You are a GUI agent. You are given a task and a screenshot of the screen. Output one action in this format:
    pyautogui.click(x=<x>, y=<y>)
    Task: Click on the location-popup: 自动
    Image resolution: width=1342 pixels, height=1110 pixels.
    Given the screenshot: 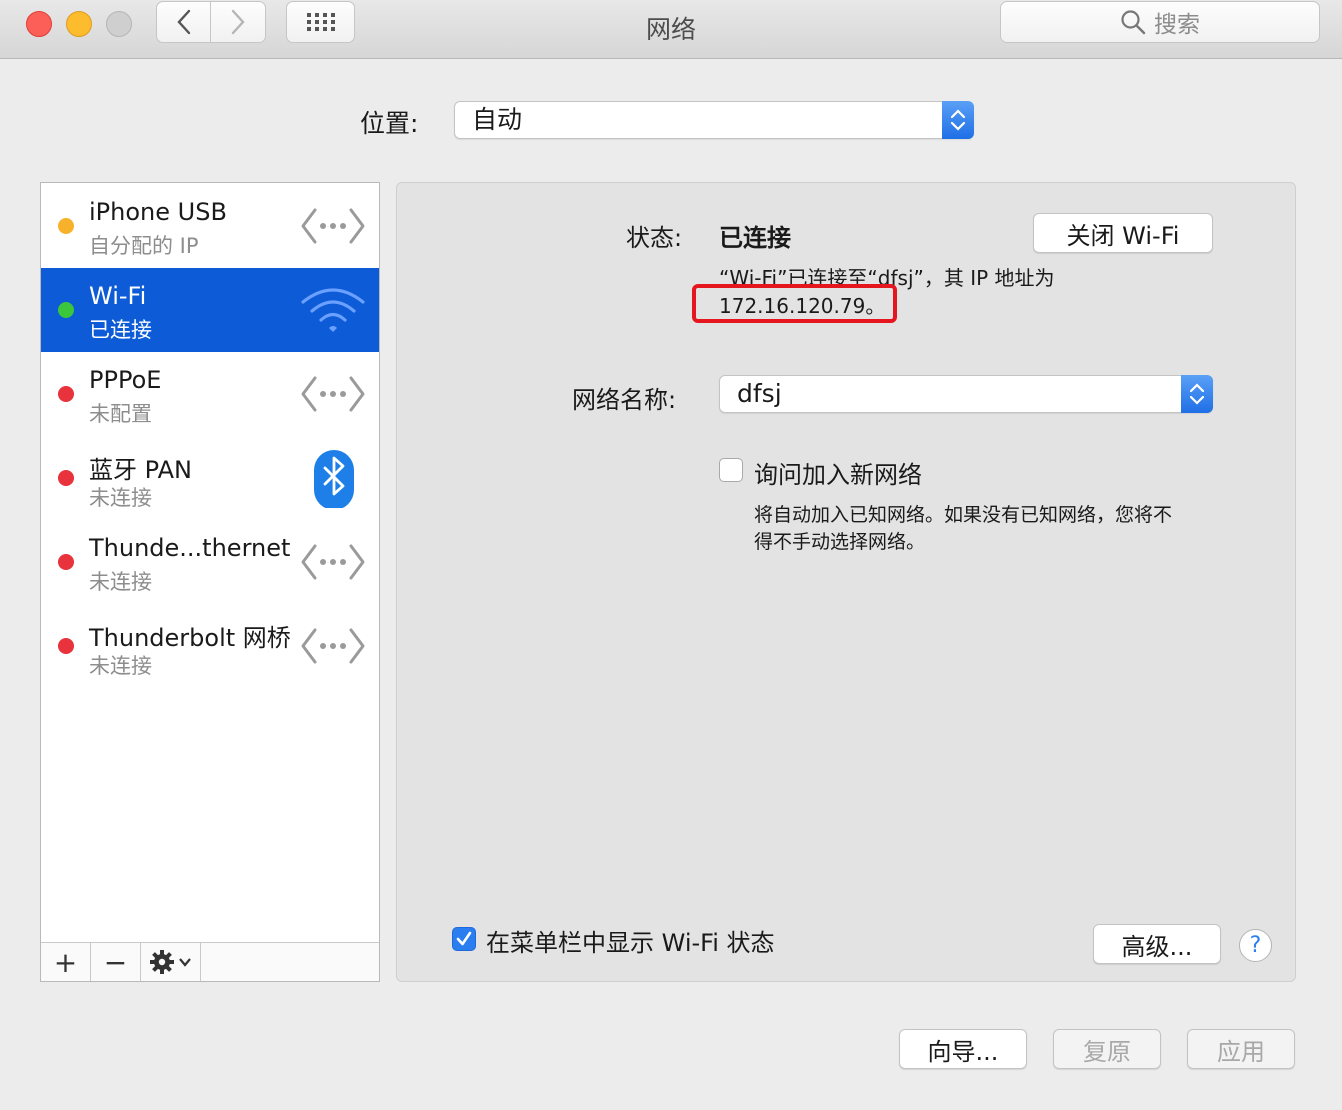 What is the action you would take?
    pyautogui.click(x=714, y=120)
    